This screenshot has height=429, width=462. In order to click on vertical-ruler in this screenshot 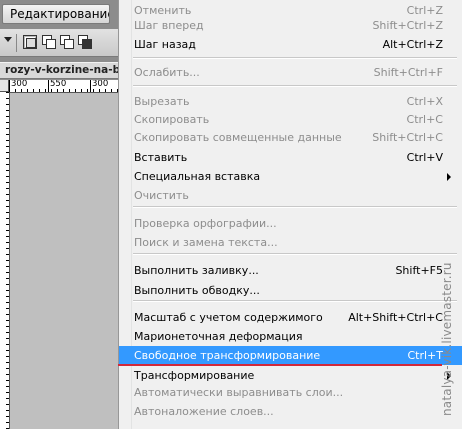, I will do `click(5, 260)`.